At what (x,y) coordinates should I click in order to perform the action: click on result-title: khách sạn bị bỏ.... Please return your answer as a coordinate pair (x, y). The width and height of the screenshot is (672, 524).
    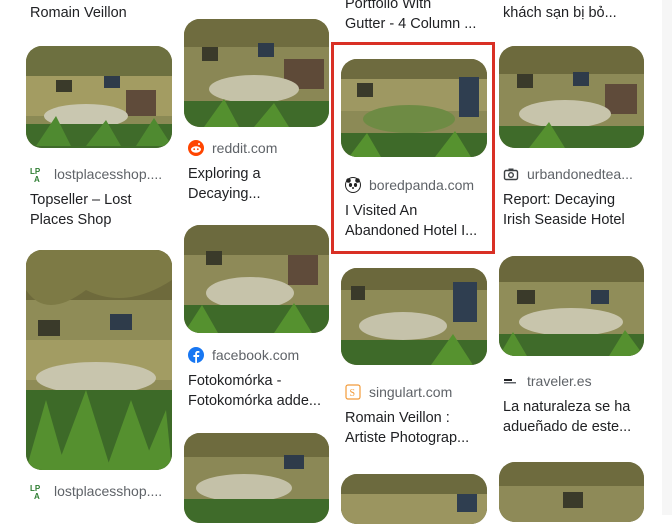
    Looking at the image, I should click on (573, 13).